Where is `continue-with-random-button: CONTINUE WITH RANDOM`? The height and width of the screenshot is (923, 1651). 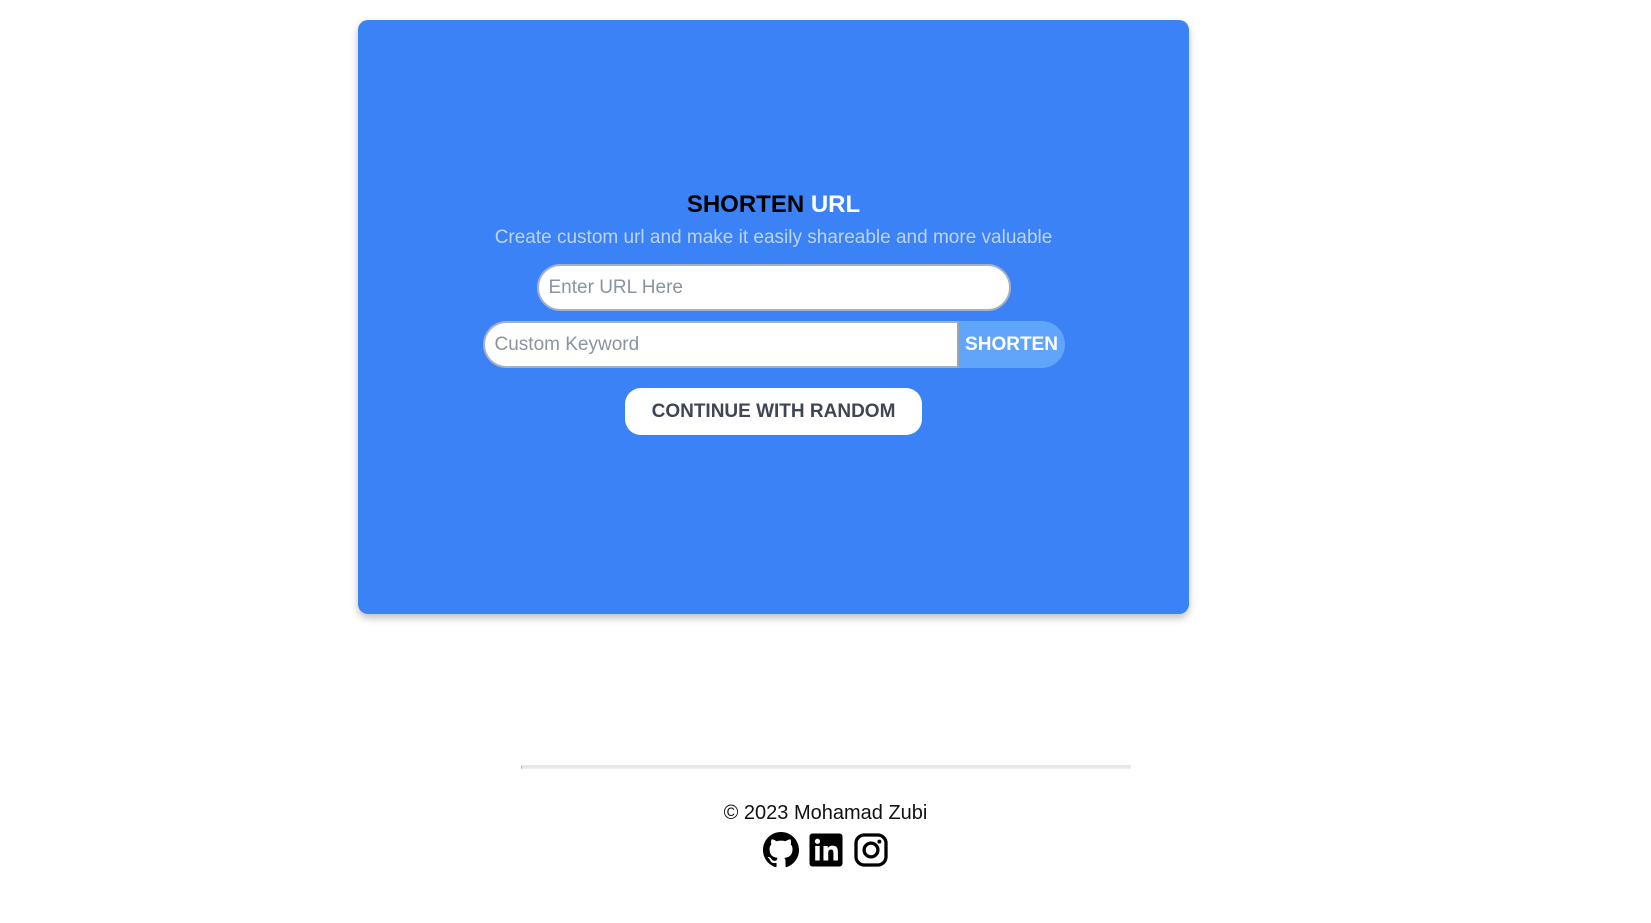 continue-with-random-button: CONTINUE WITH RANDOM is located at coordinates (773, 411).